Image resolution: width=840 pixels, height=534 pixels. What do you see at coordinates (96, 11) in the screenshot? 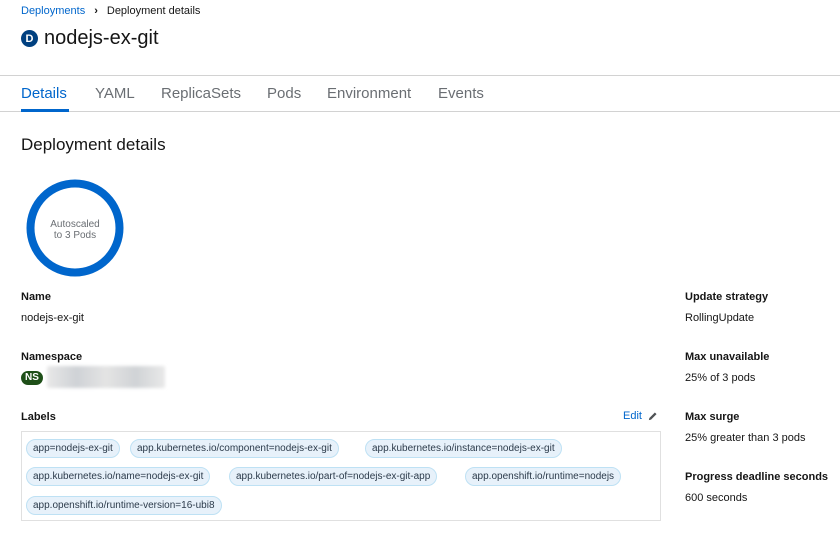
I see `chevron-right-icon: ›` at bounding box center [96, 11].